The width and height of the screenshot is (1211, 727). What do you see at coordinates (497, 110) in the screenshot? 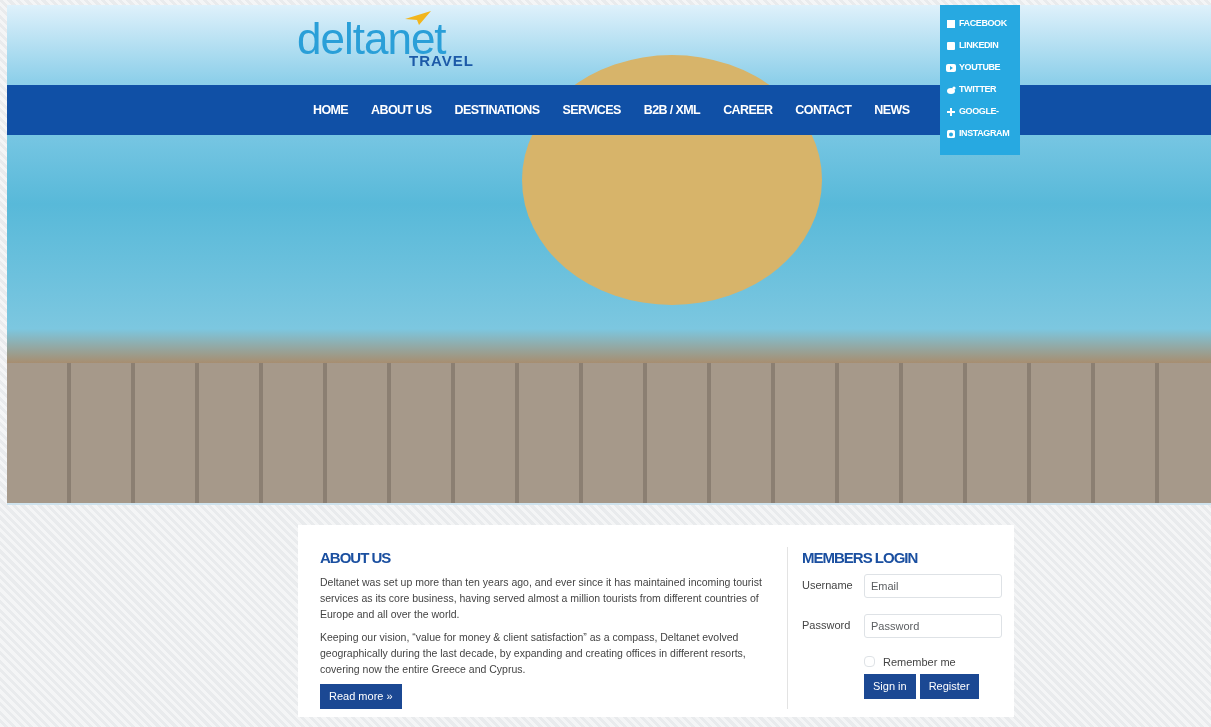
I see `nav-link: DESTINATIONS` at bounding box center [497, 110].